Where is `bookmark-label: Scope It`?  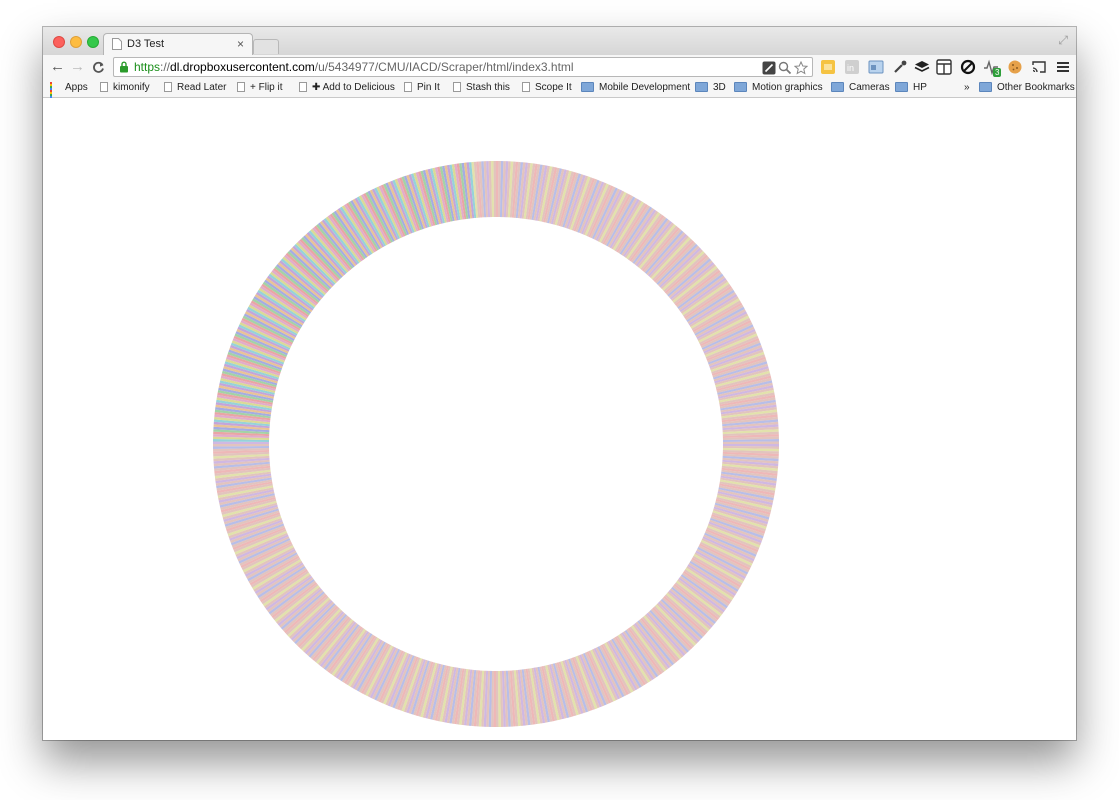
bookmark-label: Scope It is located at coordinates (553, 87).